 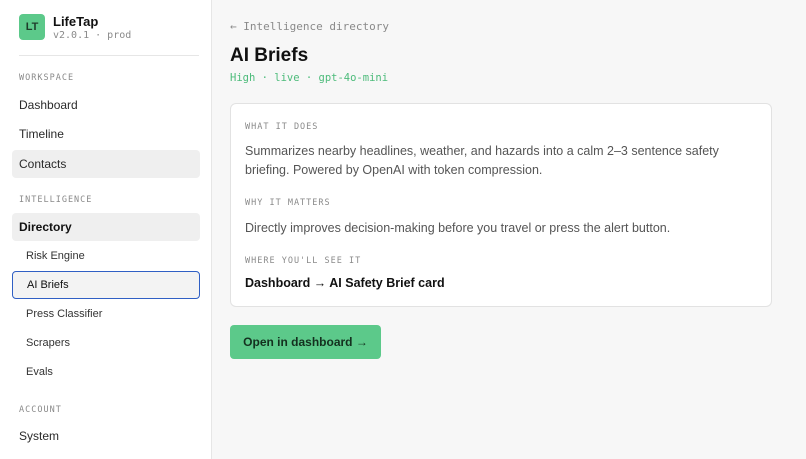 I want to click on open-in-dashboard-button: Open in dashboard →, so click(x=305, y=342).